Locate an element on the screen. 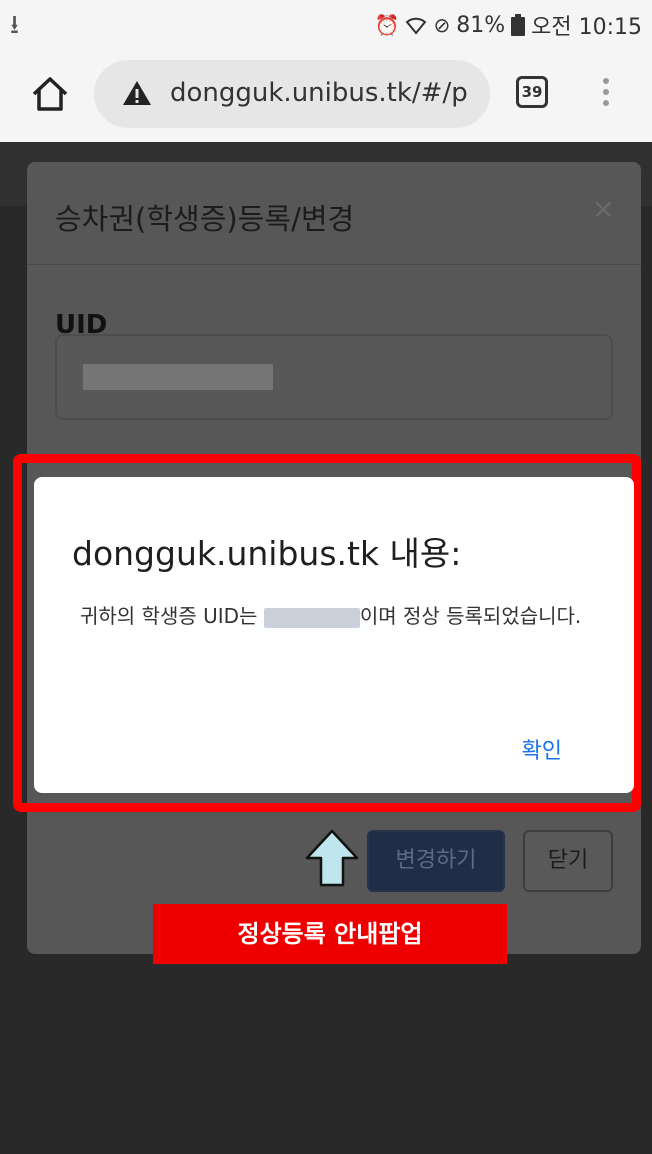 This screenshot has width=652, height=1154. clock: 오전 10:15 is located at coordinates (586, 27).